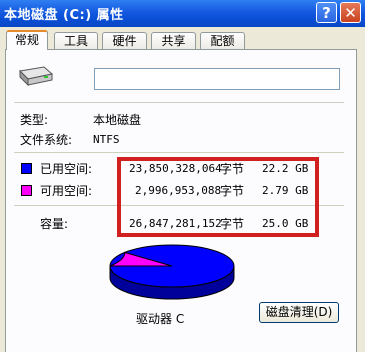 This screenshot has width=365, height=352. I want to click on tab-quota: 配额, so click(222, 40).